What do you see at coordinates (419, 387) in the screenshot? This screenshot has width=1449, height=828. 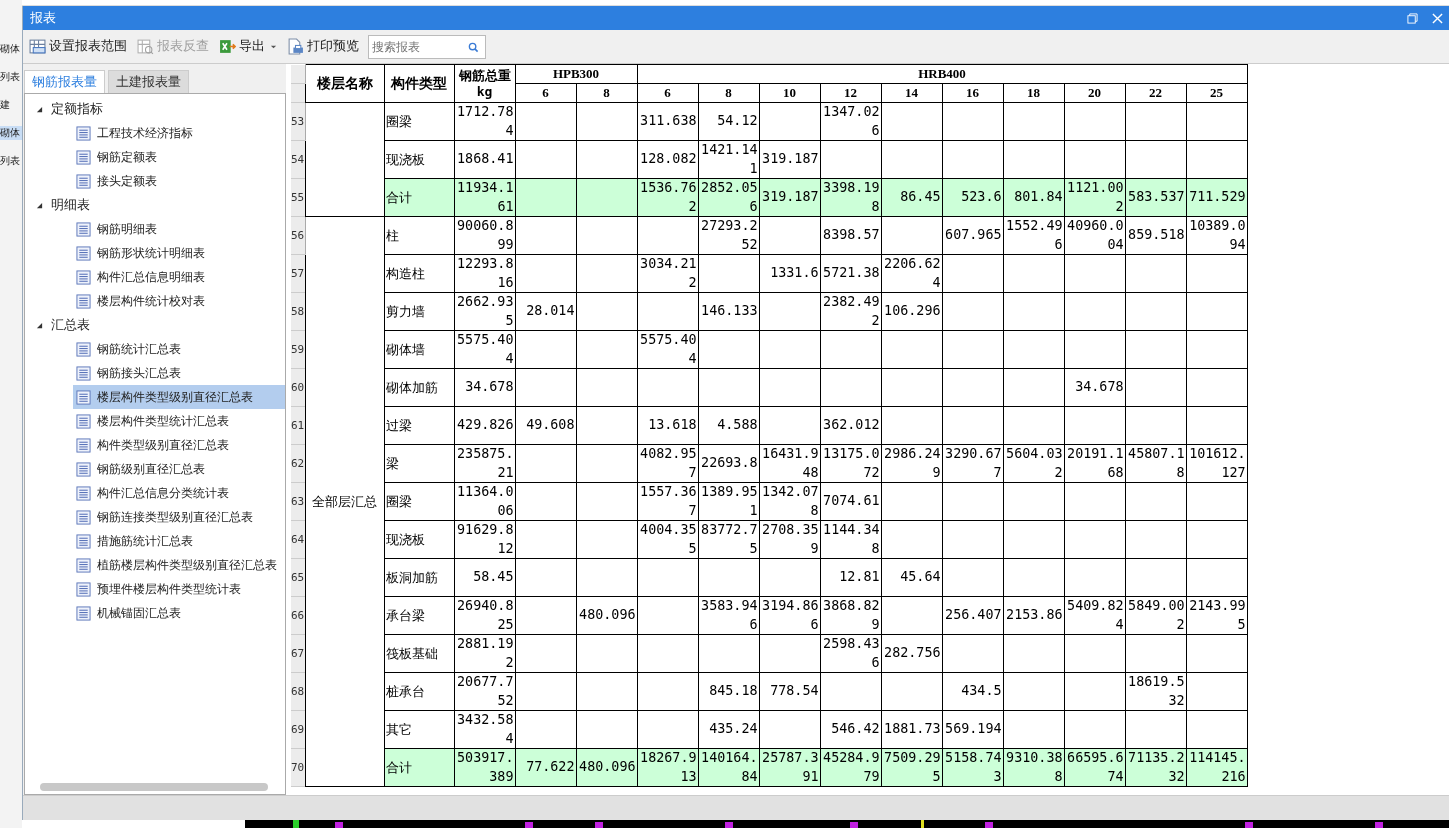 I see `table-cell: 砌体加筋` at bounding box center [419, 387].